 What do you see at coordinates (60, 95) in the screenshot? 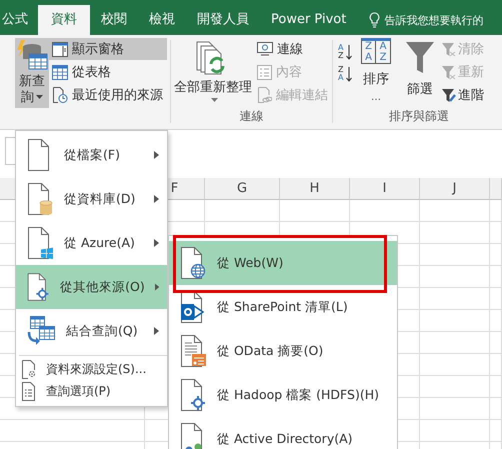
I see `recent-source-icon` at bounding box center [60, 95].